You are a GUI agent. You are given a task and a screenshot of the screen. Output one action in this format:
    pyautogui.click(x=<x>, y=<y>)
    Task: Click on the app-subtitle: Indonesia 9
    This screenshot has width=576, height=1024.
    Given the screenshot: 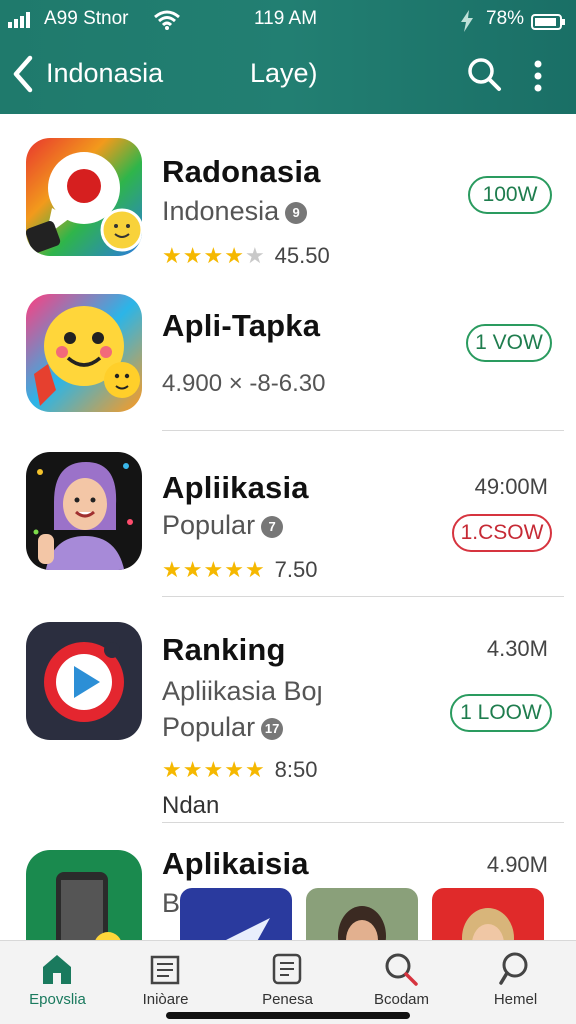 What is the action you would take?
    pyautogui.click(x=235, y=211)
    